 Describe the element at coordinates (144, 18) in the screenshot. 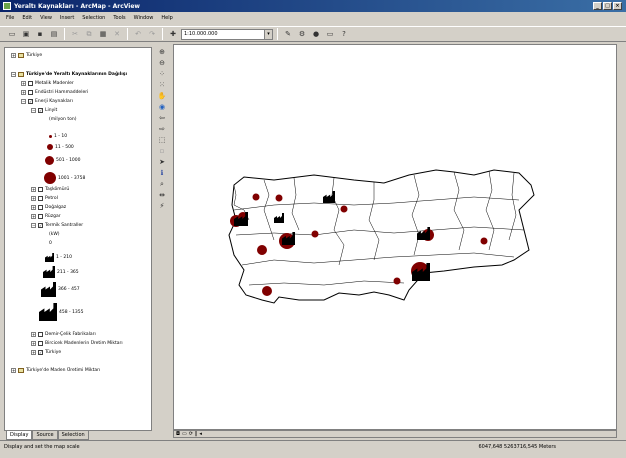

I see `menu-window: Window` at that location.